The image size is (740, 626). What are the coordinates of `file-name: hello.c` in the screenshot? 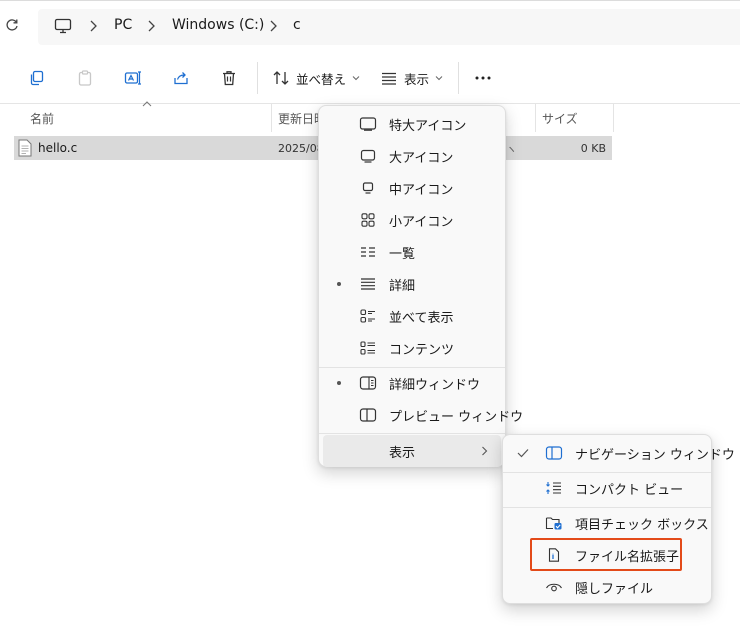 It's located at (58, 148).